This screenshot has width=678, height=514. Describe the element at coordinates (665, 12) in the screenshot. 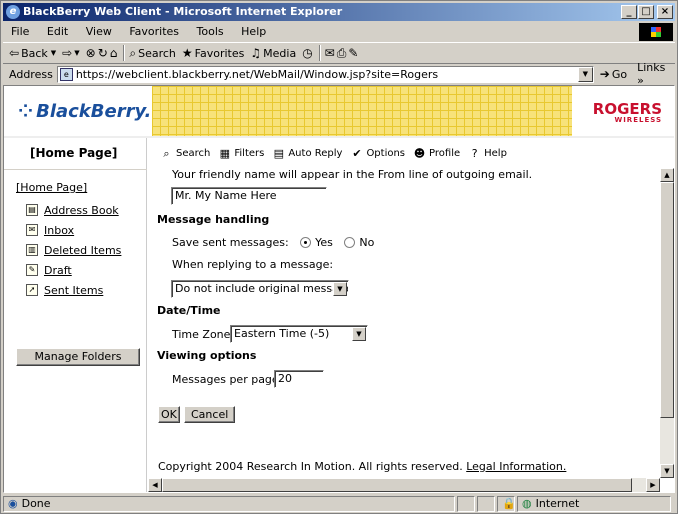

I see `close-button: ×` at that location.